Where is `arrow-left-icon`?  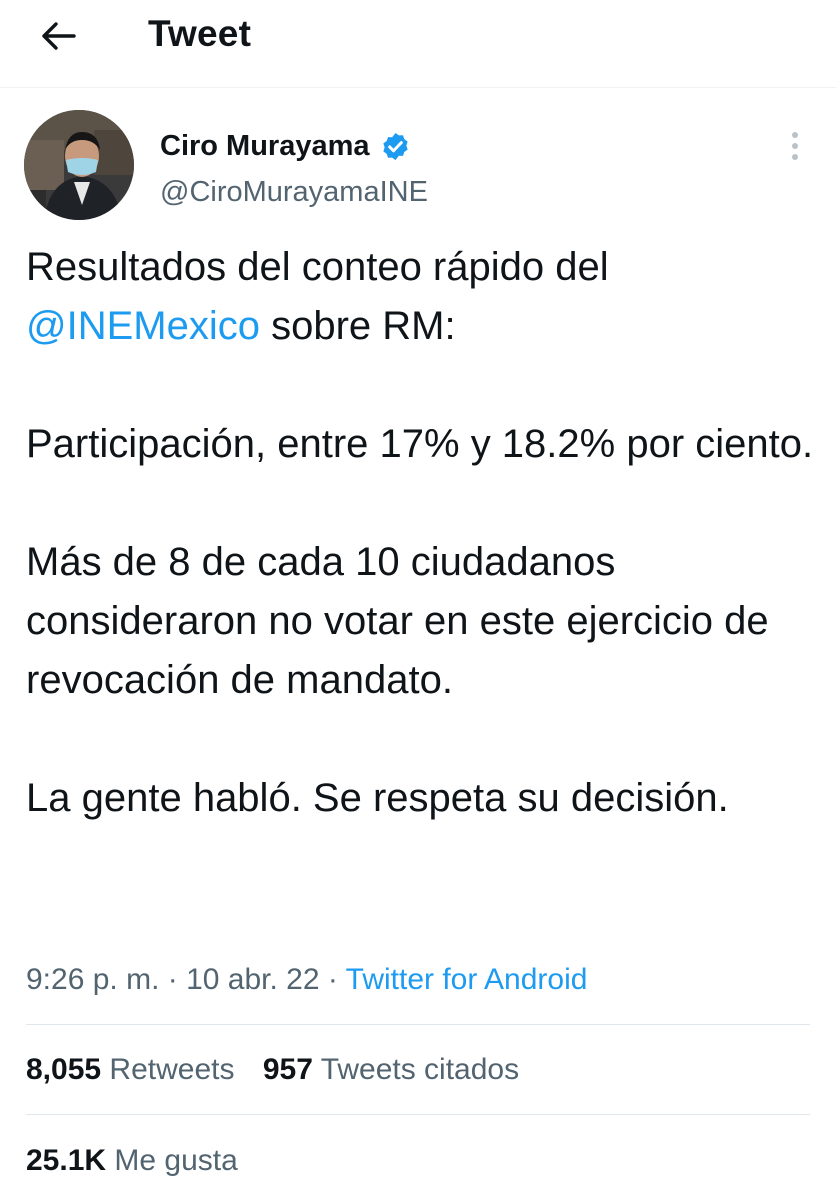 arrow-left-icon is located at coordinates (59, 36).